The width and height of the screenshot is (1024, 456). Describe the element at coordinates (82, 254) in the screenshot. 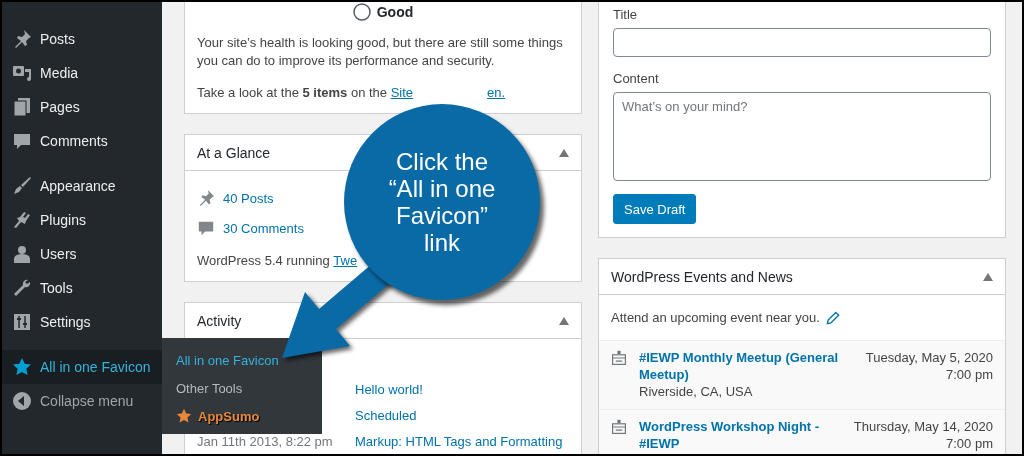

I see `sidebar-menu-item: Users` at that location.